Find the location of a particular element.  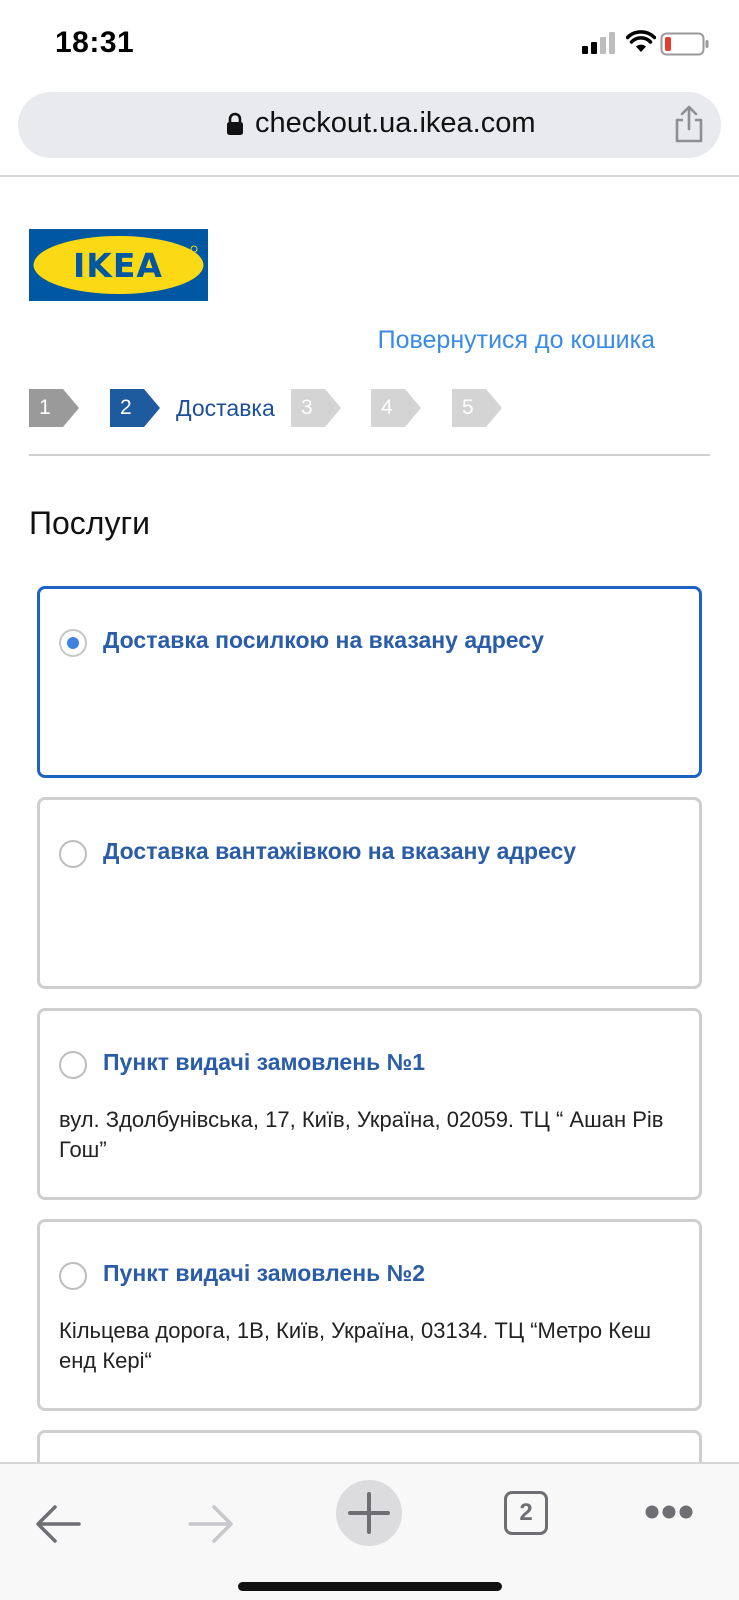

step-number: 5 is located at coordinates (468, 407).